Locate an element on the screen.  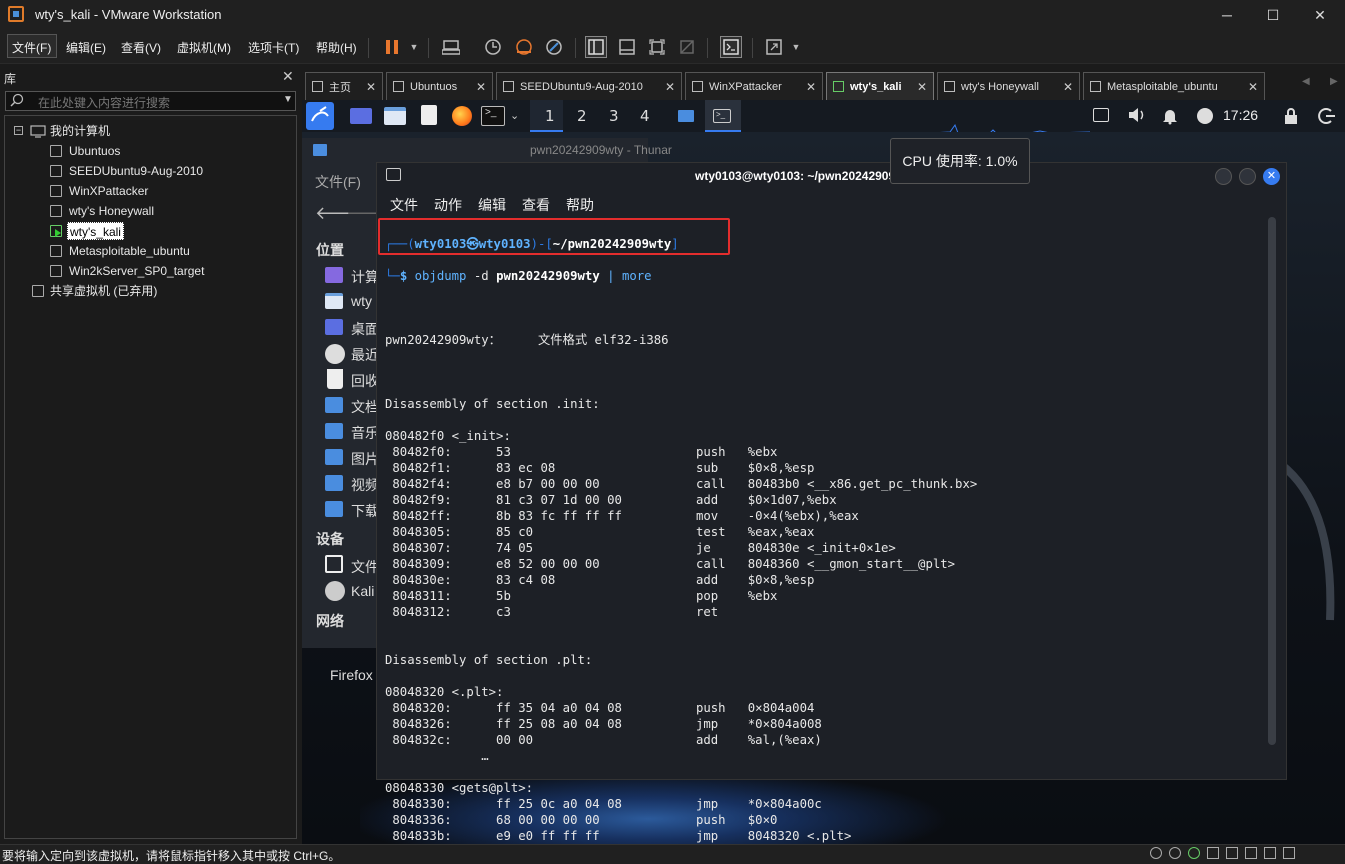
console-view-icon is located at coordinates (731, 47).